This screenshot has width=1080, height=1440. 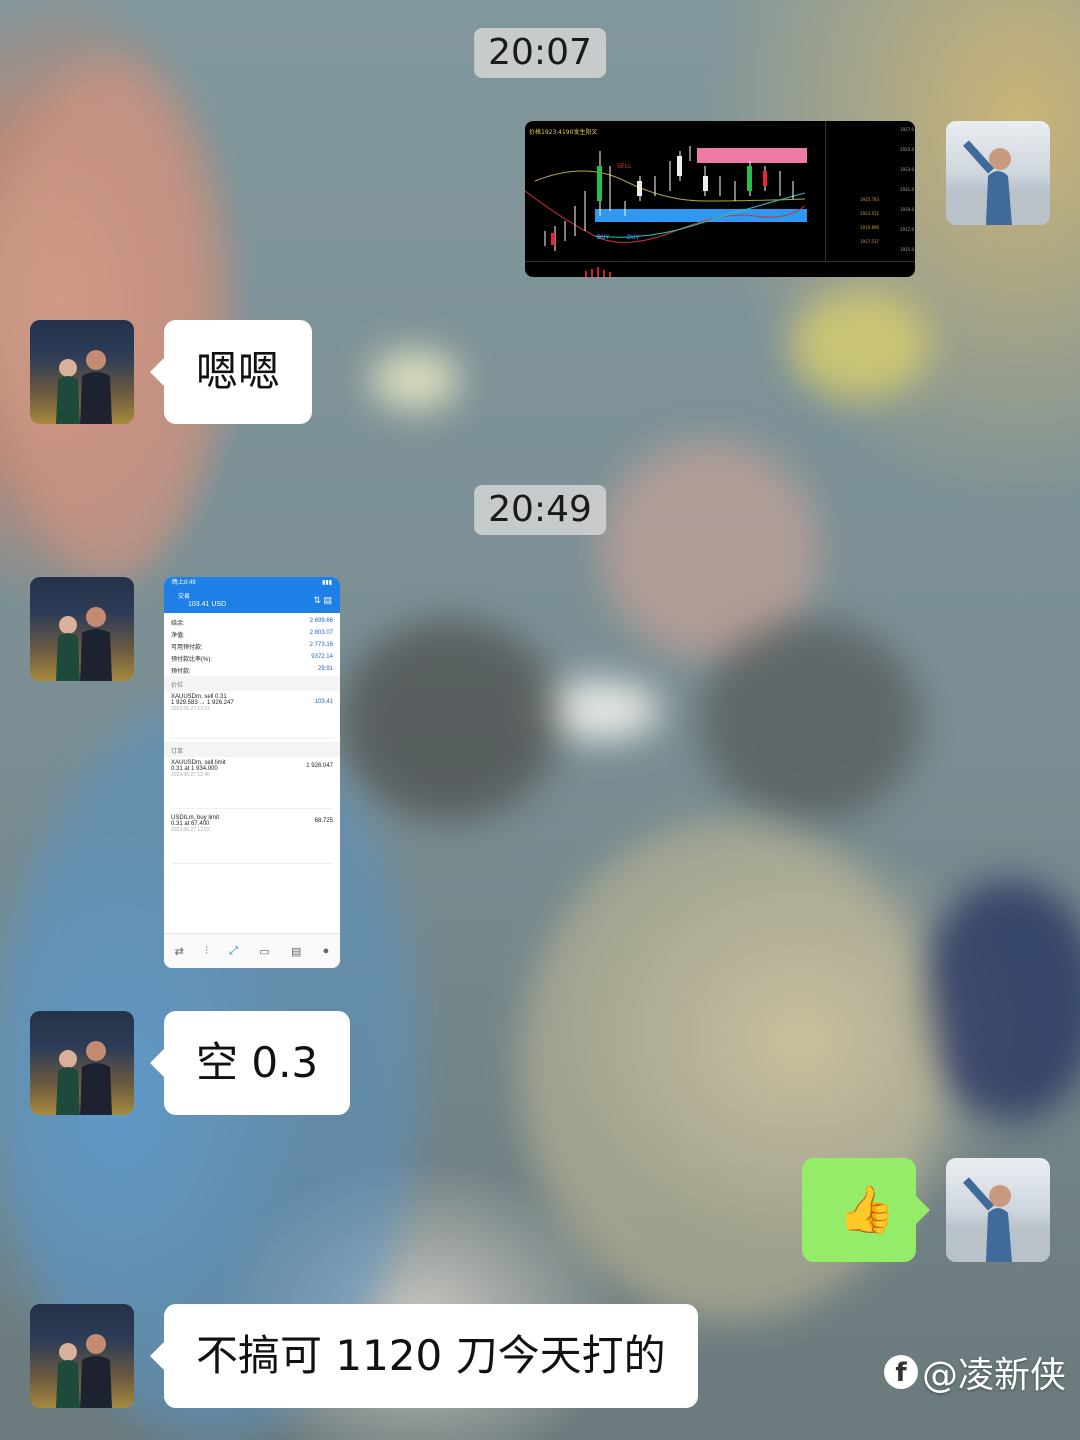 What do you see at coordinates (264, 951) in the screenshot?
I see `history-icon: ▭` at bounding box center [264, 951].